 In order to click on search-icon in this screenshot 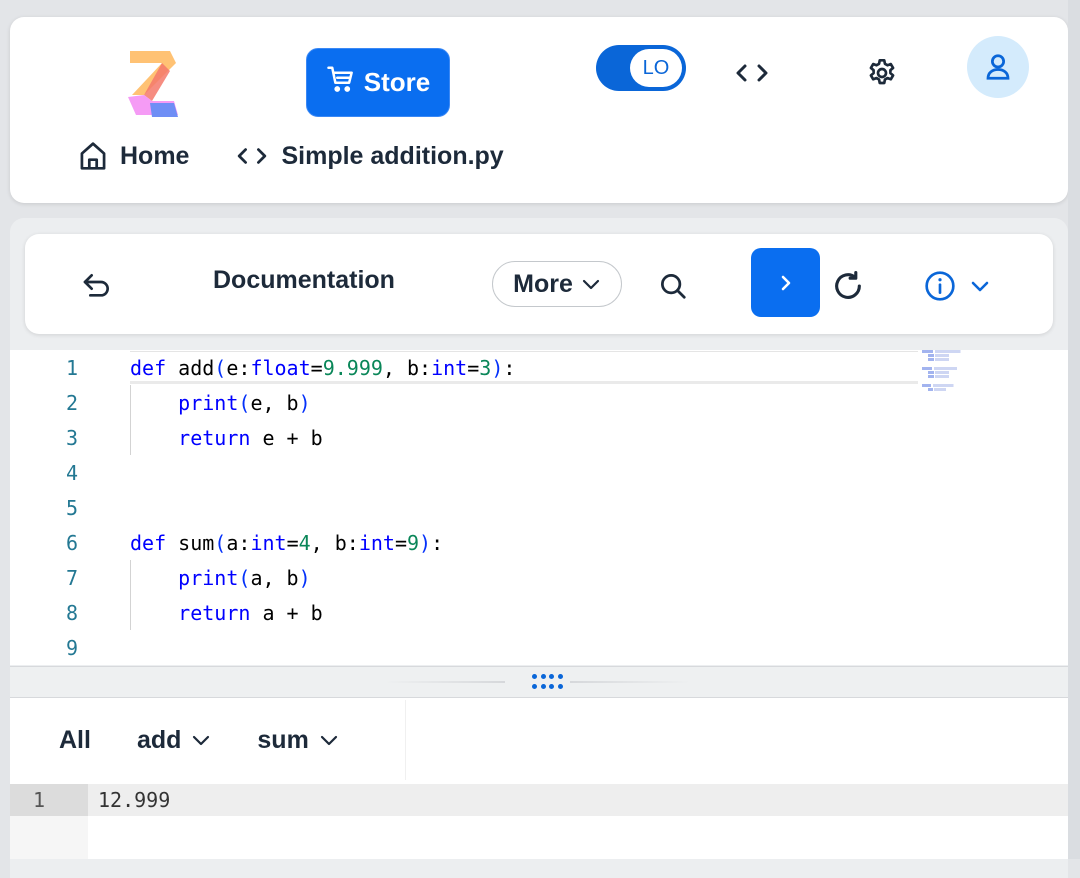, I will do `click(673, 286)`.